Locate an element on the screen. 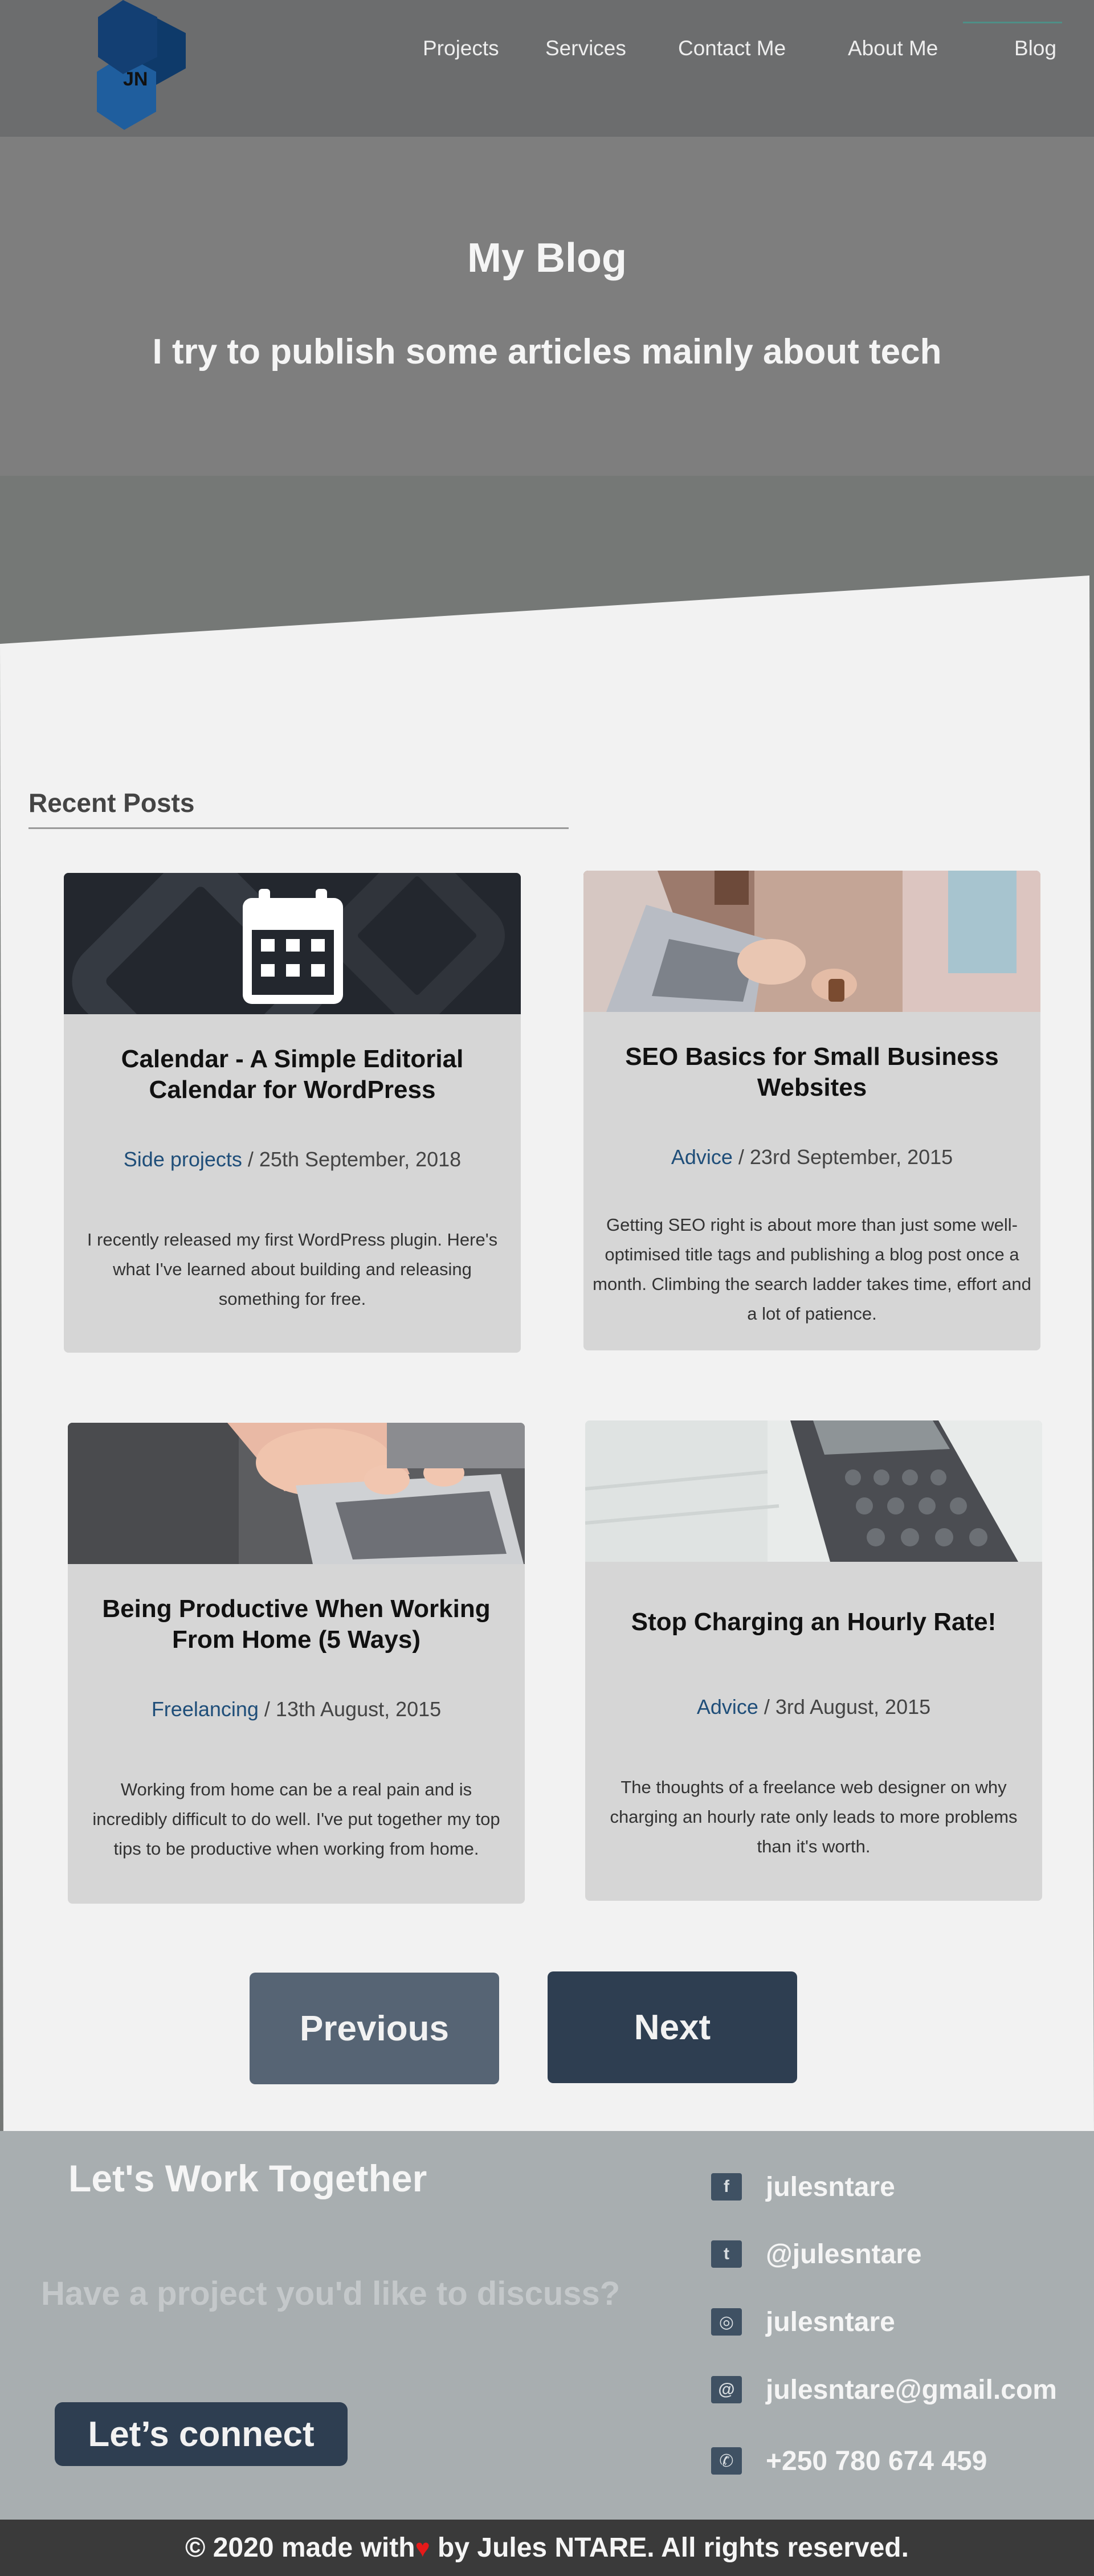 Image resolution: width=1094 pixels, height=2576 pixels. laptop-typing-photo is located at coordinates (296, 1494).